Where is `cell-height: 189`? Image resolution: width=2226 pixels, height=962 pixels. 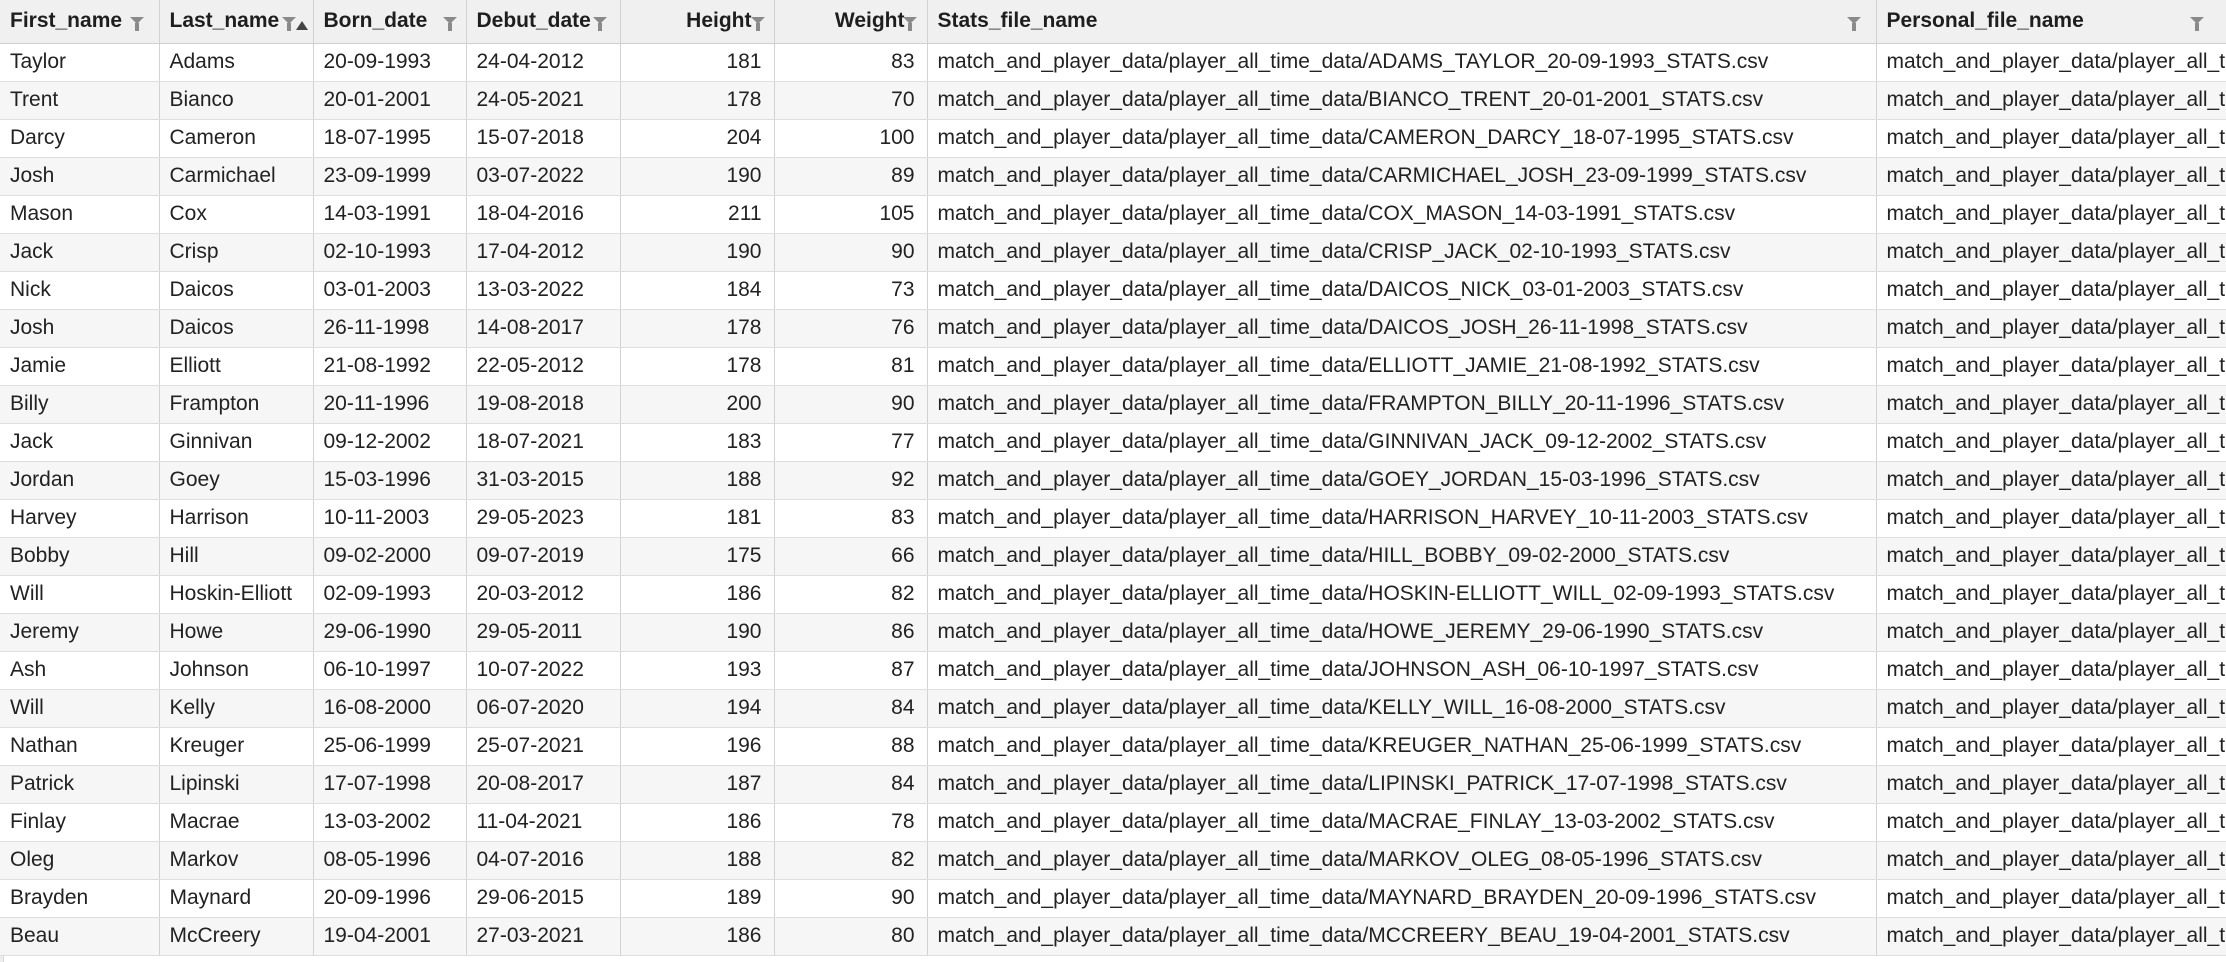 cell-height: 189 is located at coordinates (697, 898).